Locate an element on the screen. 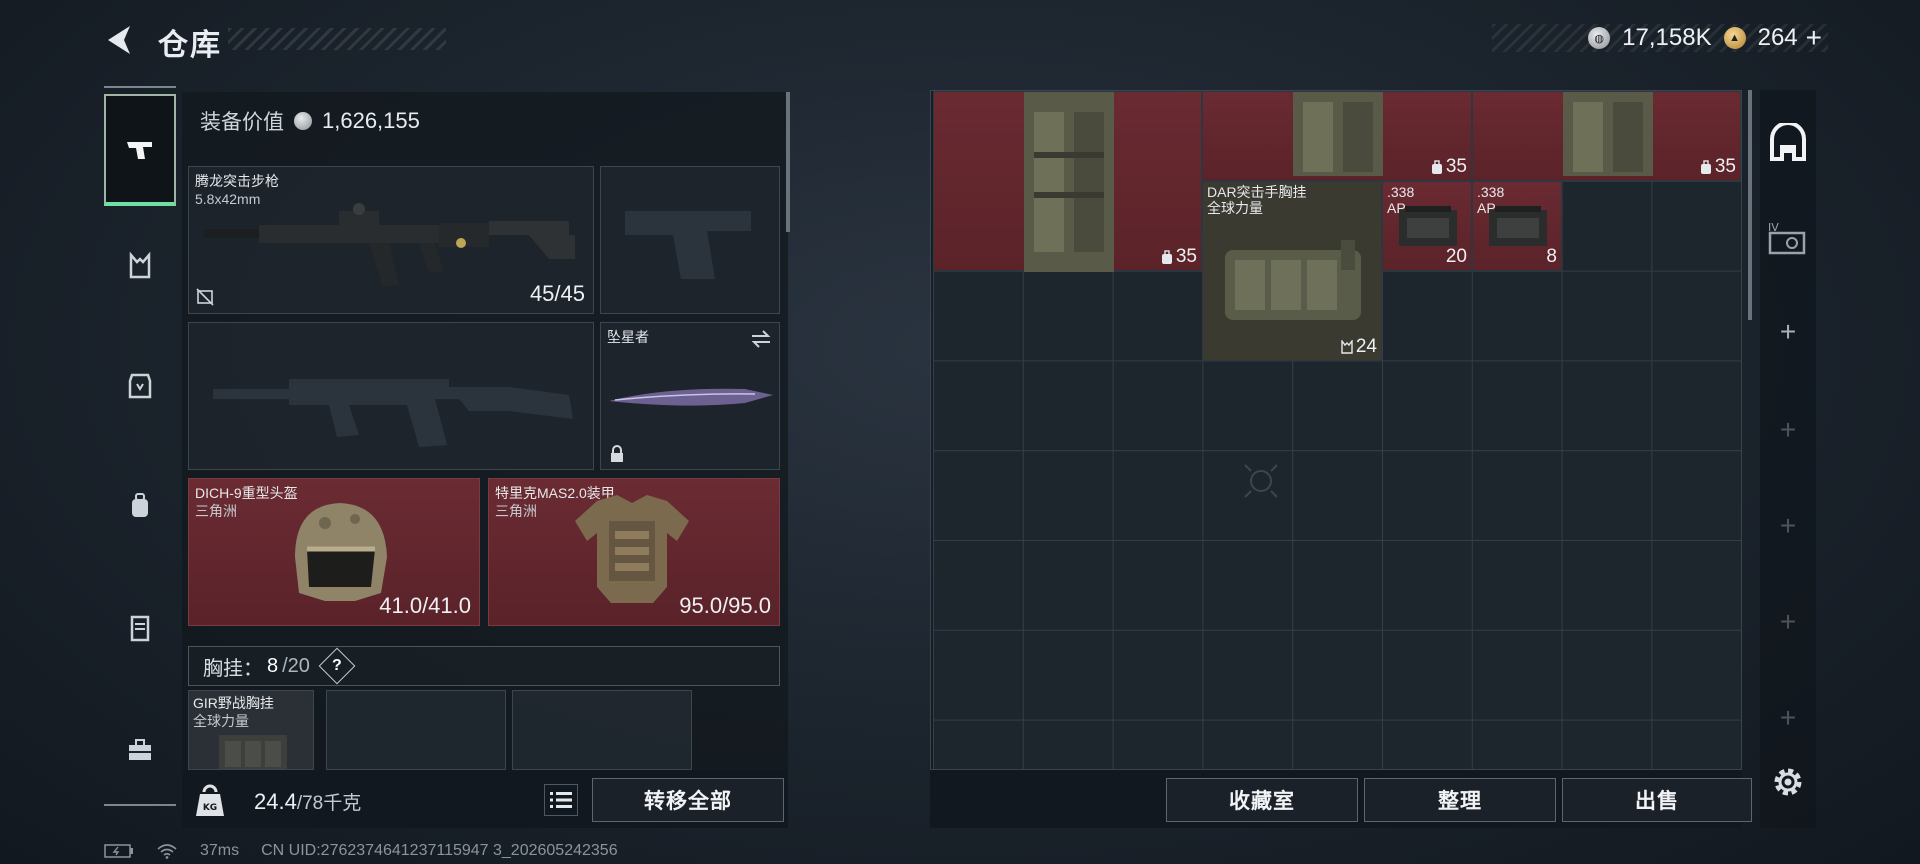 The width and height of the screenshot is (1920, 864). battery-icon is located at coordinates (118, 851).